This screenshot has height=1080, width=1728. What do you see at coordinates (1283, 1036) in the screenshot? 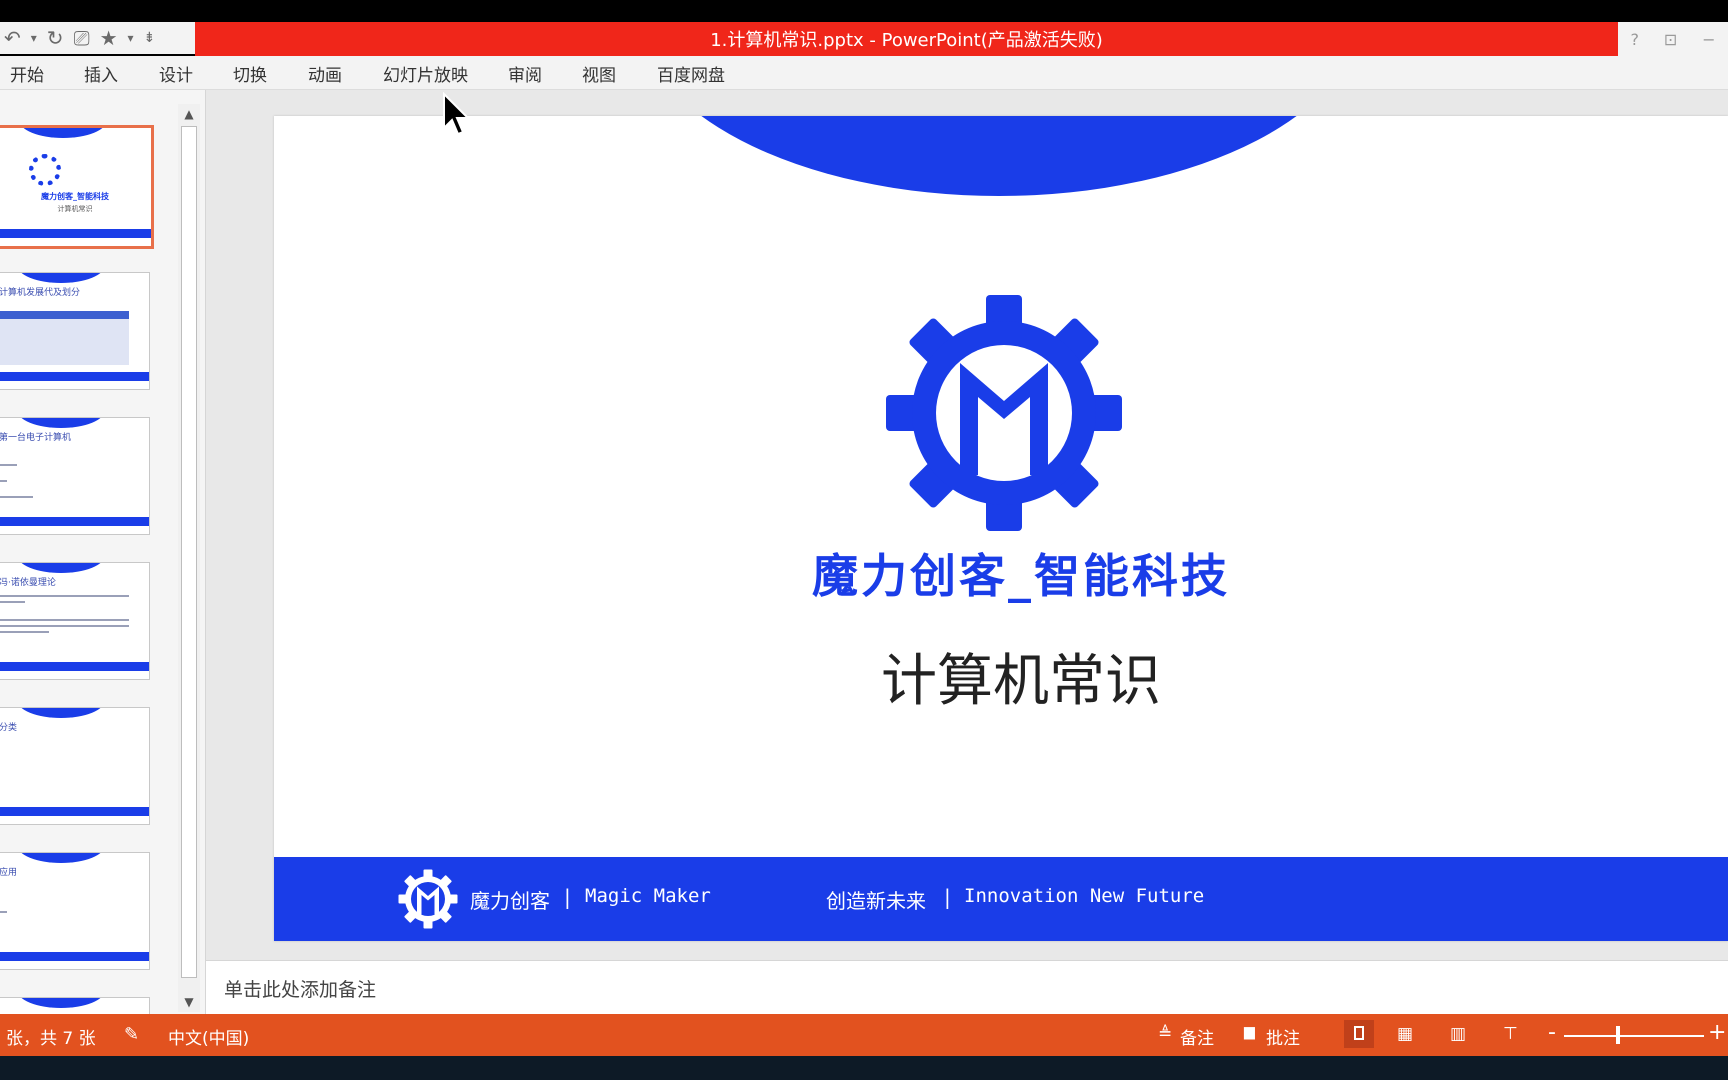
I see `comments-toggle-button: 批注` at bounding box center [1283, 1036].